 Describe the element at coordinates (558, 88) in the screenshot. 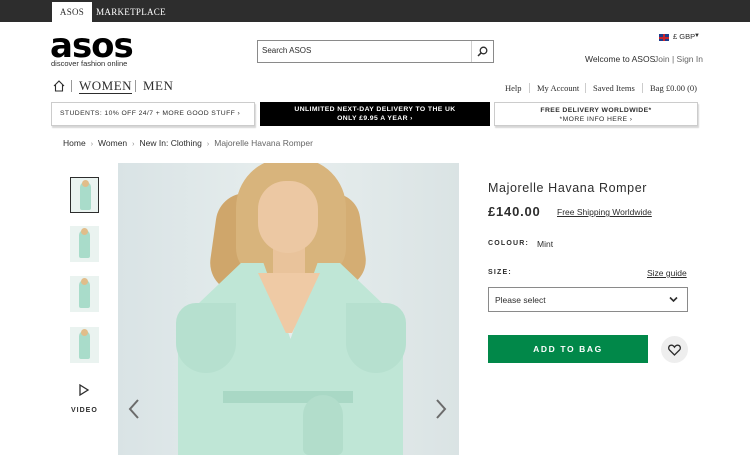

I see `my-account-link: My Account` at that location.